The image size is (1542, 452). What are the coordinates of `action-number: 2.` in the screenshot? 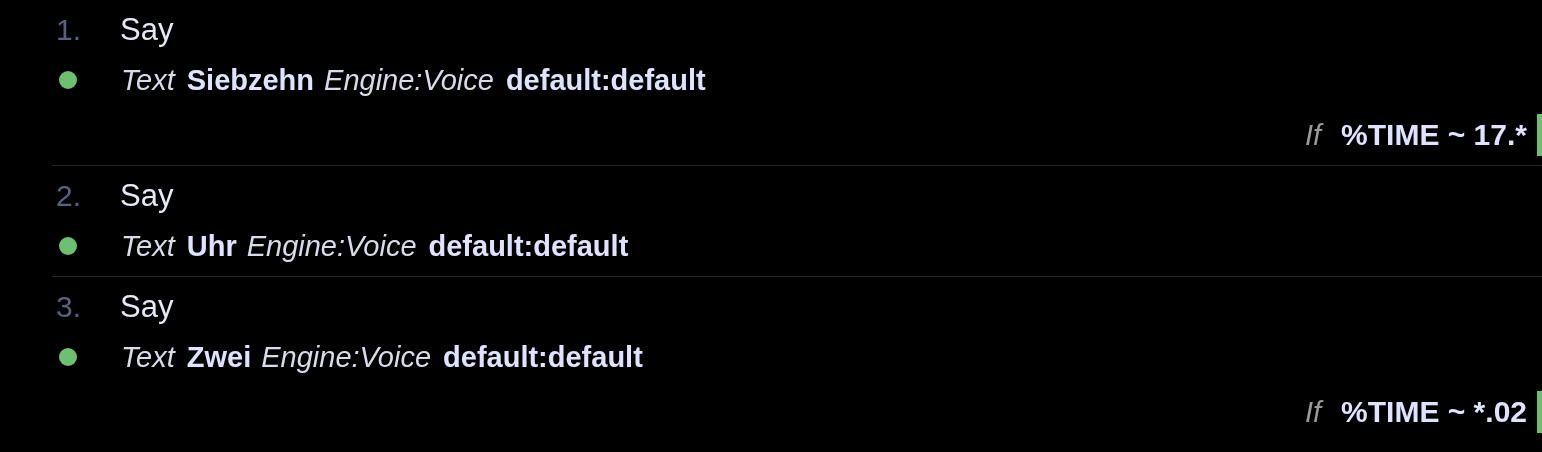 It's located at (69, 196).